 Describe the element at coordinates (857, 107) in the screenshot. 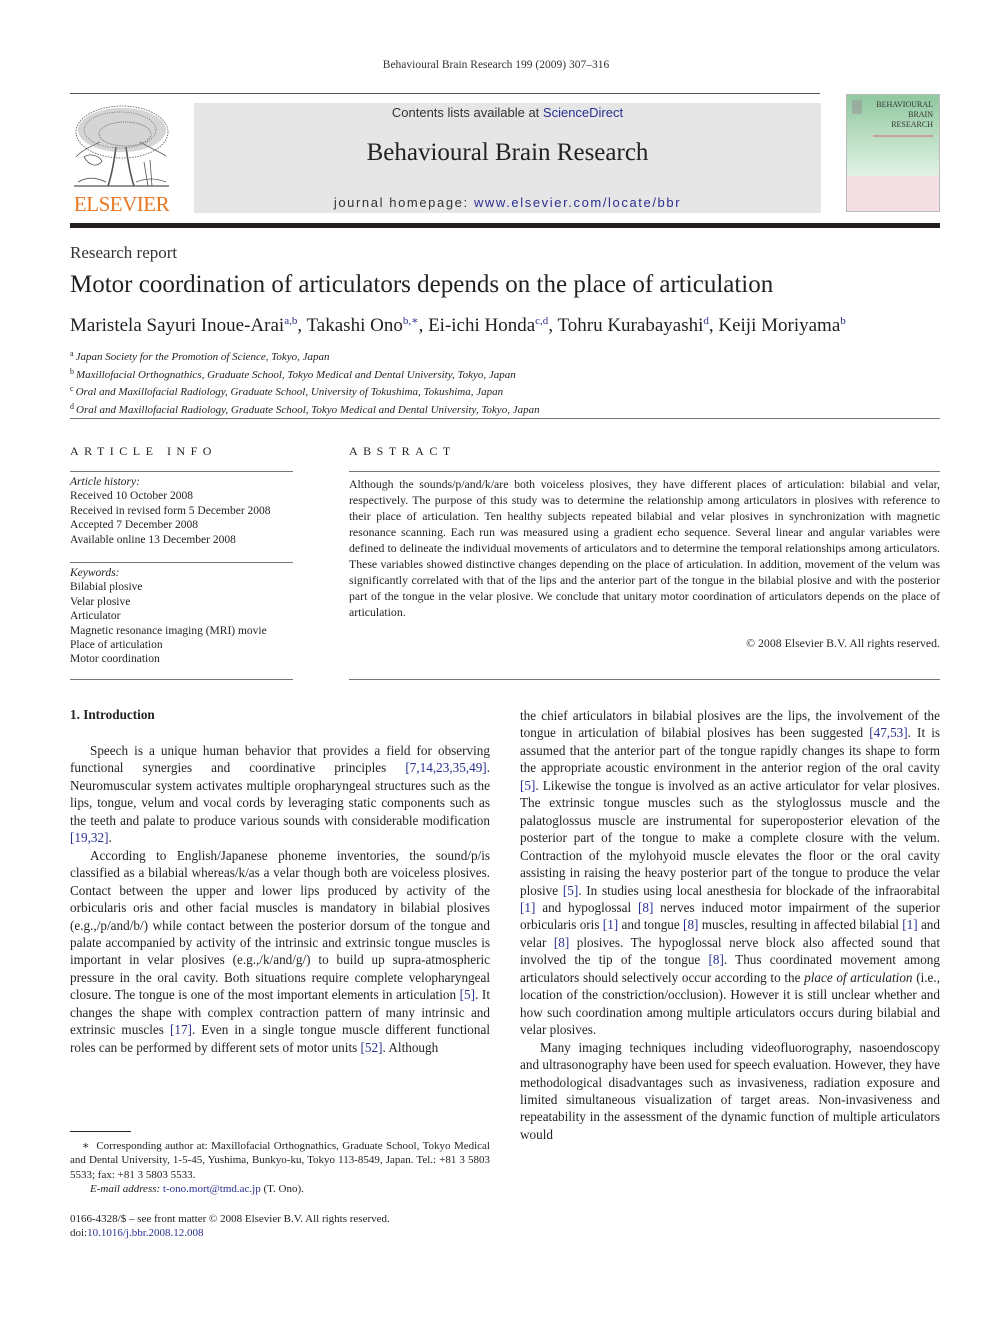

I see `cover-publisher-icon` at that location.